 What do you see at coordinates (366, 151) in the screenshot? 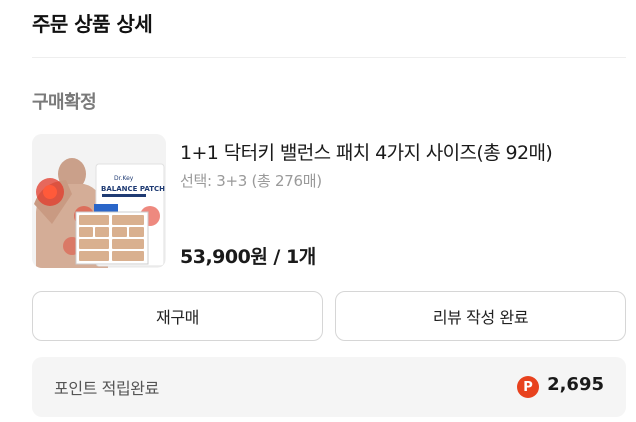
I see `product-name: 1+1 닥터키 밸런스 패치 4가지 사이즈(총 92매)` at bounding box center [366, 151].